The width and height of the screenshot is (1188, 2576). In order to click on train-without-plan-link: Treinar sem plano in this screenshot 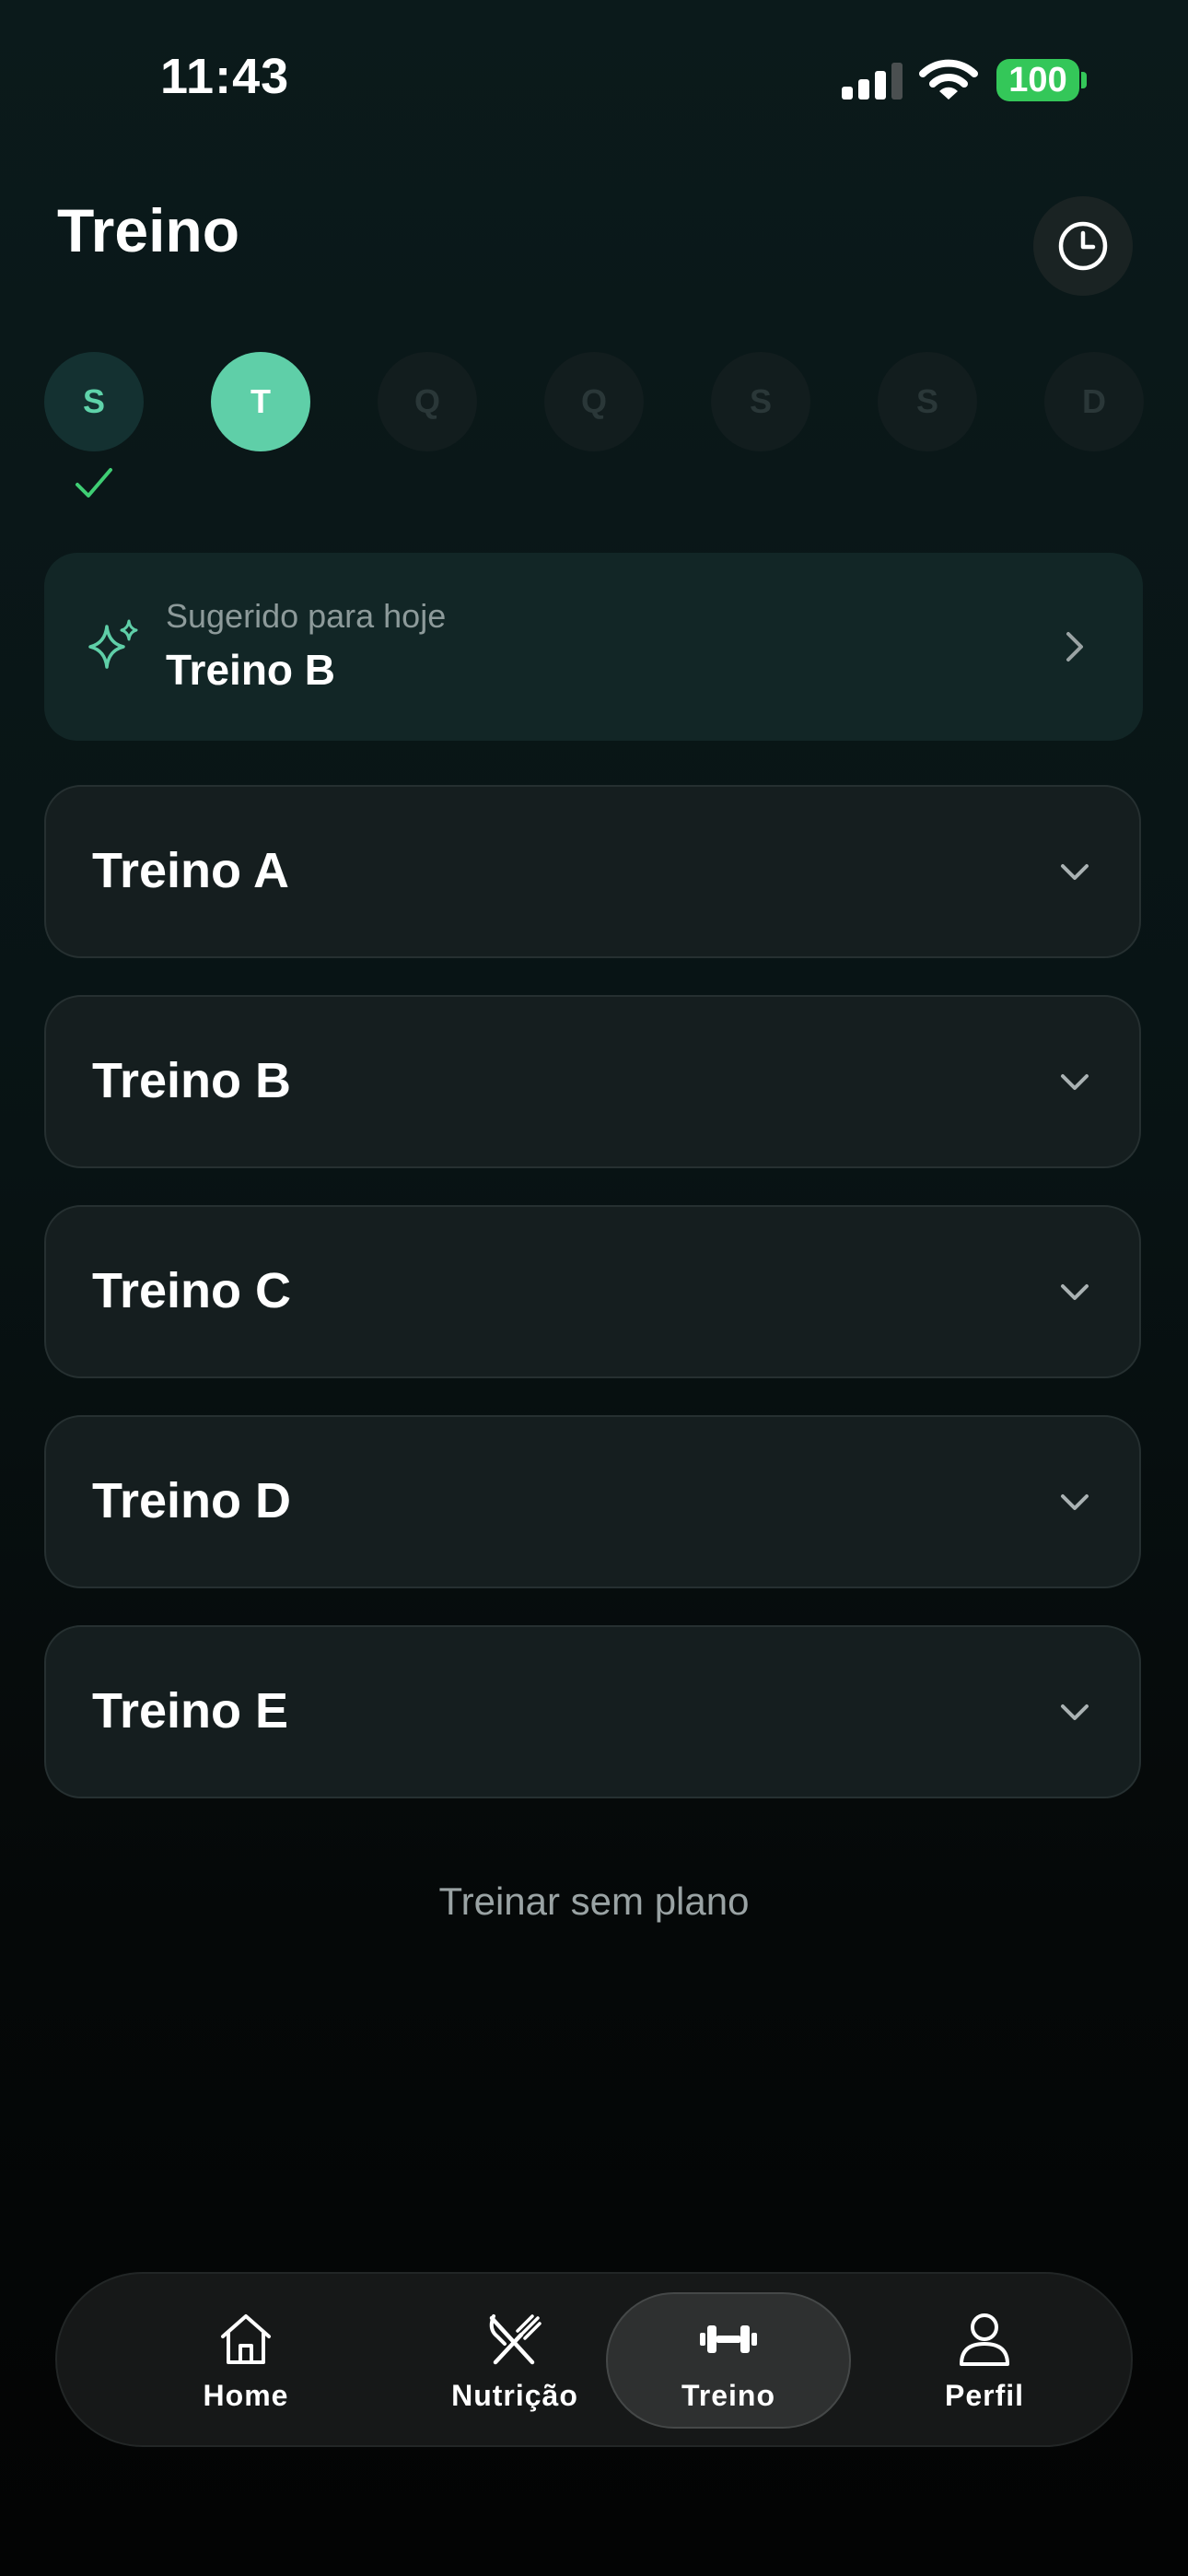, I will do `click(594, 1901)`.